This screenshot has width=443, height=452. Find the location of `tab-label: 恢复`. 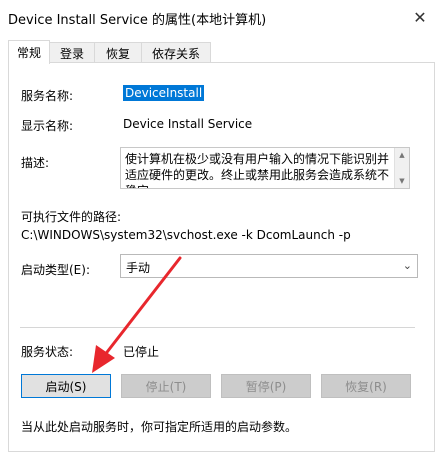

tab-label: 恢复 is located at coordinates (117, 53).